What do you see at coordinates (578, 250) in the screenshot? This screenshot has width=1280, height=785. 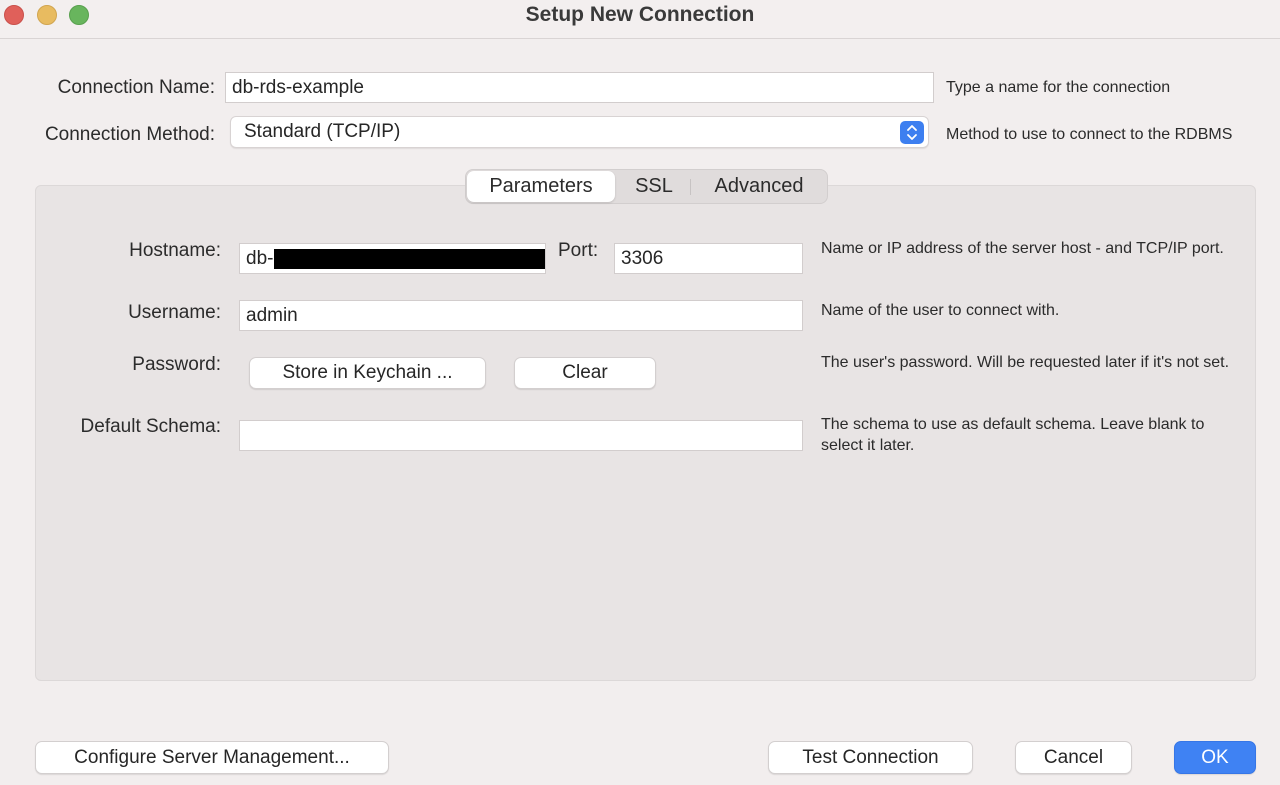 I see `port-label: Port:` at bounding box center [578, 250].